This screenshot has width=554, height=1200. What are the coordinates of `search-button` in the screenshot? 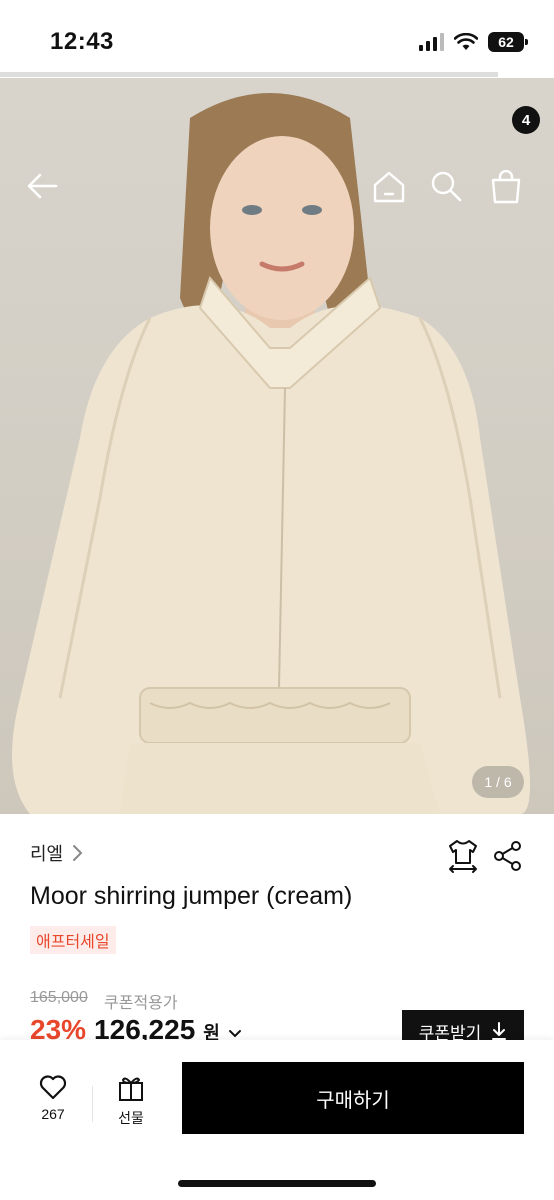 It's located at (450, 190).